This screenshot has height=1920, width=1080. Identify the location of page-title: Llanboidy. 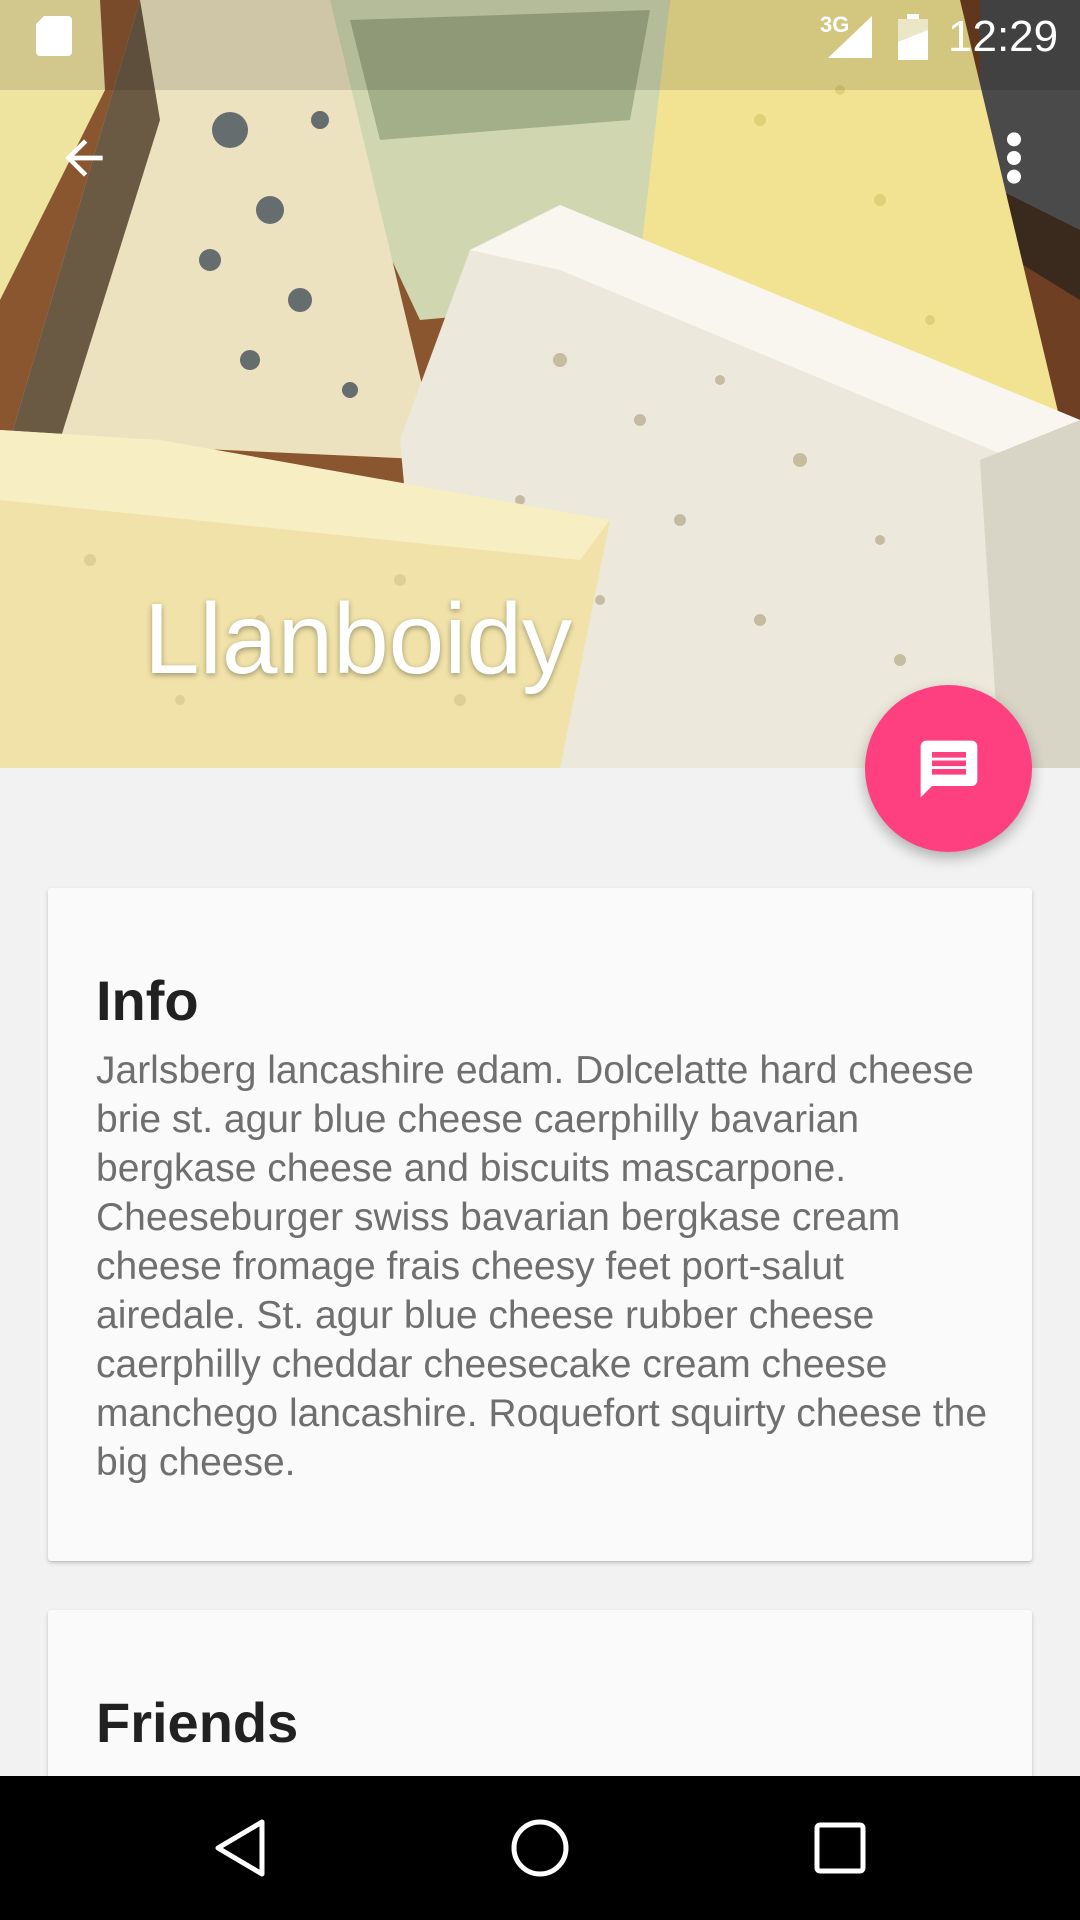
(358, 639).